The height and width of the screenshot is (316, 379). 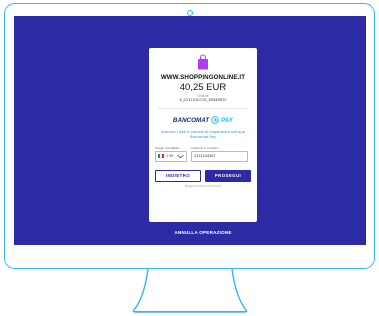 What do you see at coordinates (203, 62) in the screenshot?
I see `shopping-bag-icon` at bounding box center [203, 62].